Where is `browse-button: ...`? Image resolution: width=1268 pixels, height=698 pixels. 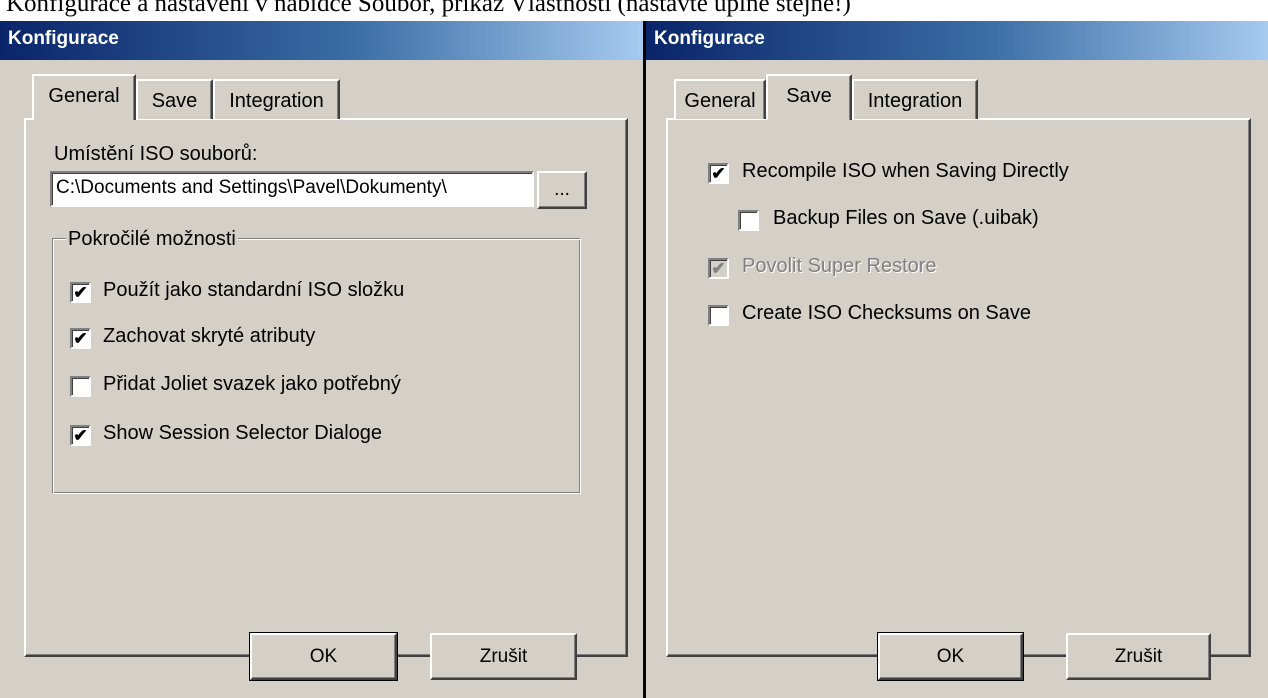
browse-button: ... is located at coordinates (562, 190).